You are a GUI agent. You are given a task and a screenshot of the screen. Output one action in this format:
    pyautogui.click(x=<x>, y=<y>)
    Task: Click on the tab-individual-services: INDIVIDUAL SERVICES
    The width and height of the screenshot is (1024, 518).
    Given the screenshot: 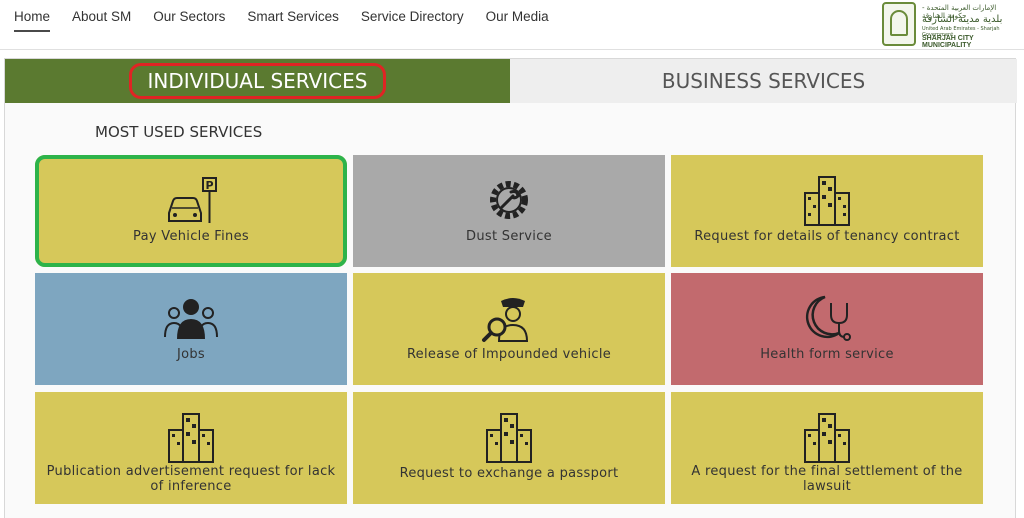 What is the action you would take?
    pyautogui.click(x=257, y=81)
    